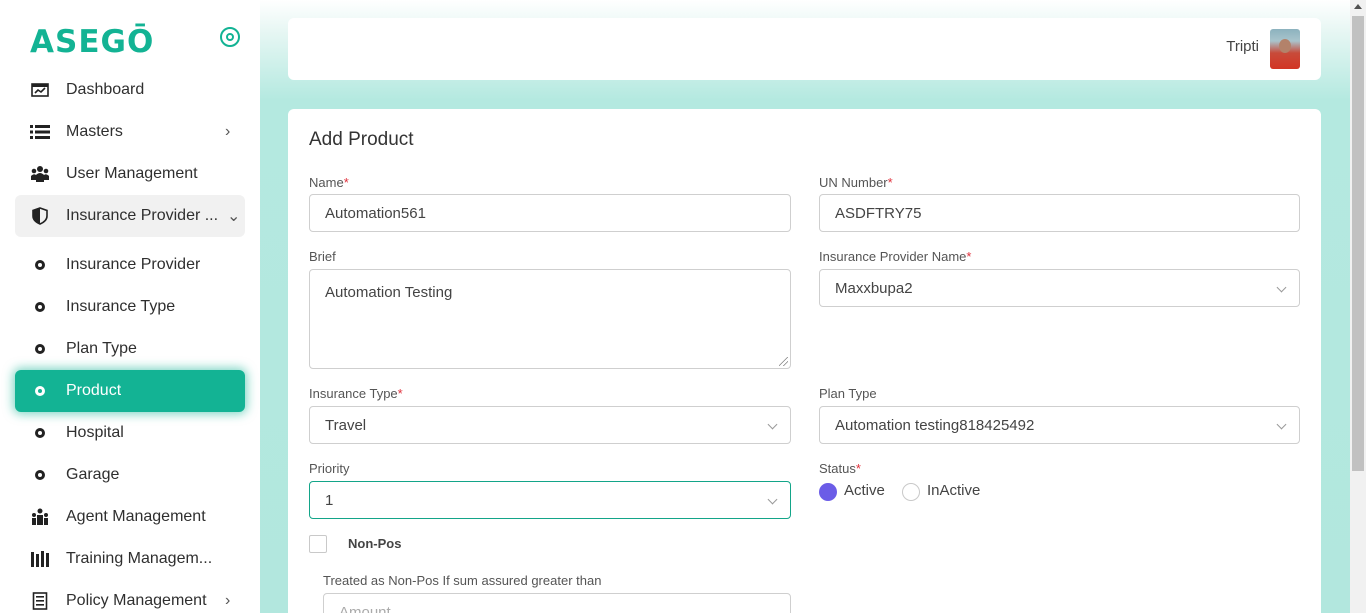 Image resolution: width=1366 pixels, height=613 pixels. I want to click on agent-icon, so click(40, 517).